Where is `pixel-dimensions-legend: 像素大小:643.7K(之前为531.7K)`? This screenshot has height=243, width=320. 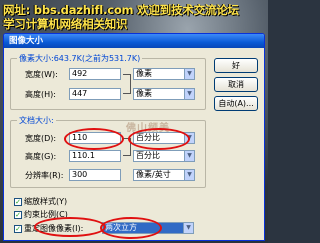
pixel-dimensions-legend: 像素大小:643.7K(之前为531.7K) is located at coordinates (80, 58).